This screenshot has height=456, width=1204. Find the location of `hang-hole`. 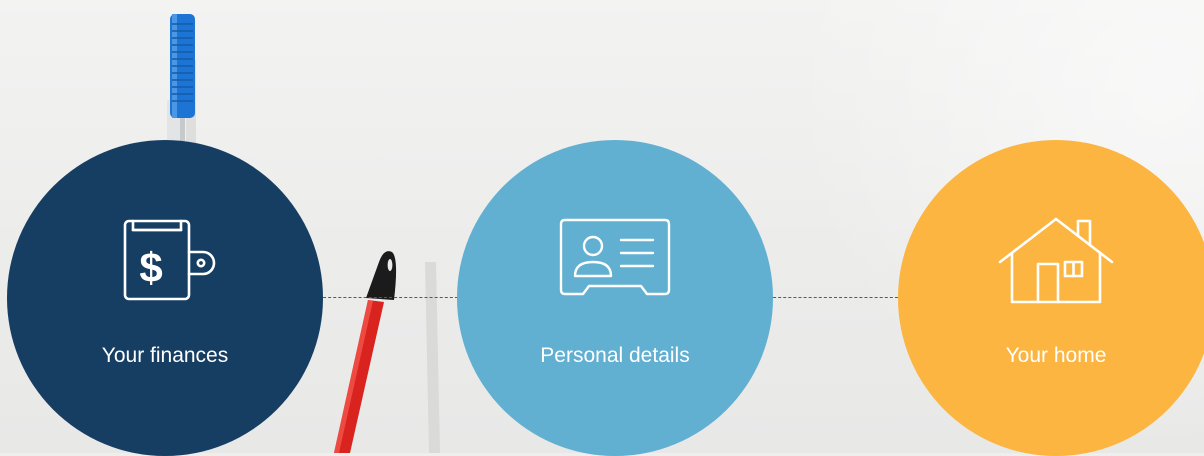

hang-hole is located at coordinates (390, 265).